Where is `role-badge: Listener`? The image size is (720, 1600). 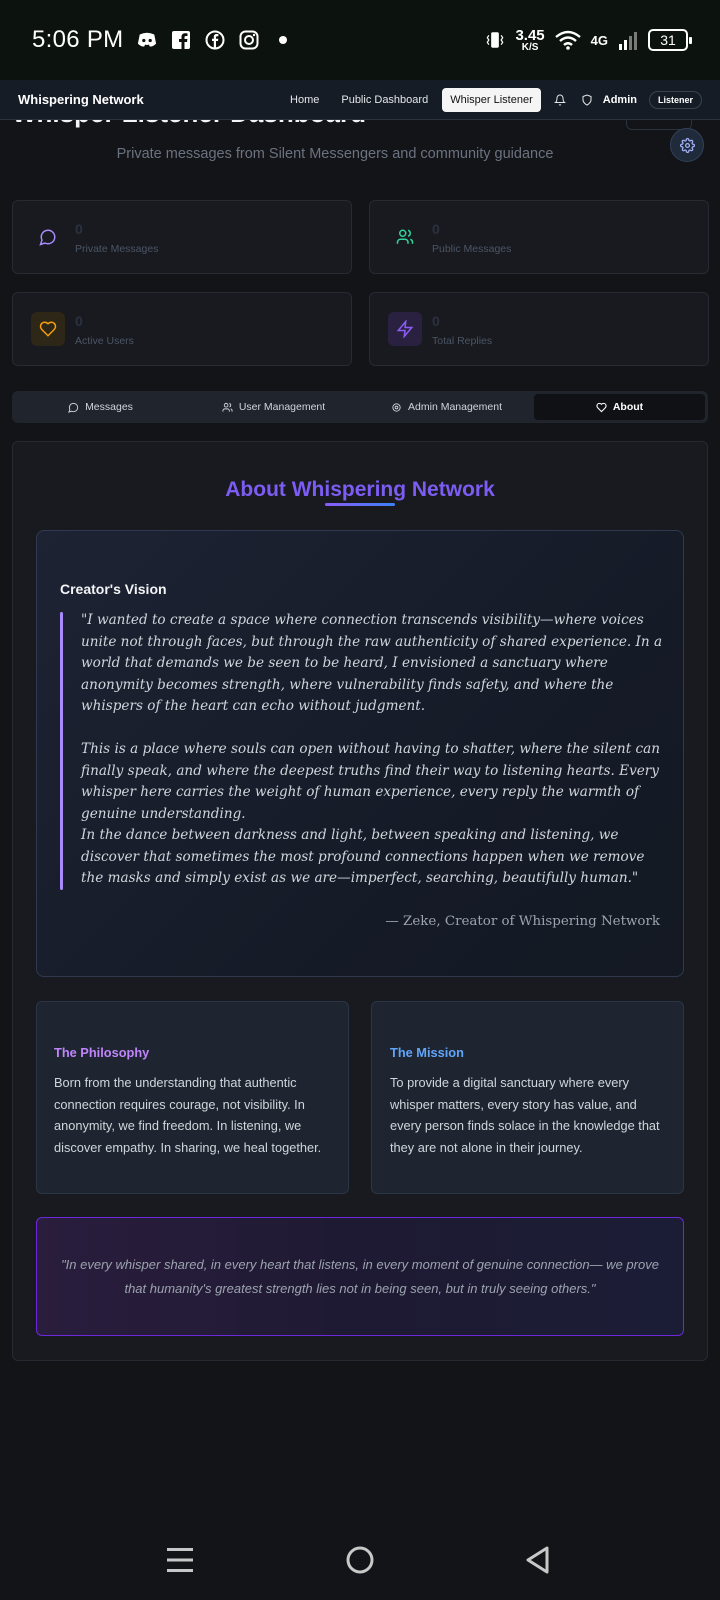
role-badge: Listener is located at coordinates (675, 99).